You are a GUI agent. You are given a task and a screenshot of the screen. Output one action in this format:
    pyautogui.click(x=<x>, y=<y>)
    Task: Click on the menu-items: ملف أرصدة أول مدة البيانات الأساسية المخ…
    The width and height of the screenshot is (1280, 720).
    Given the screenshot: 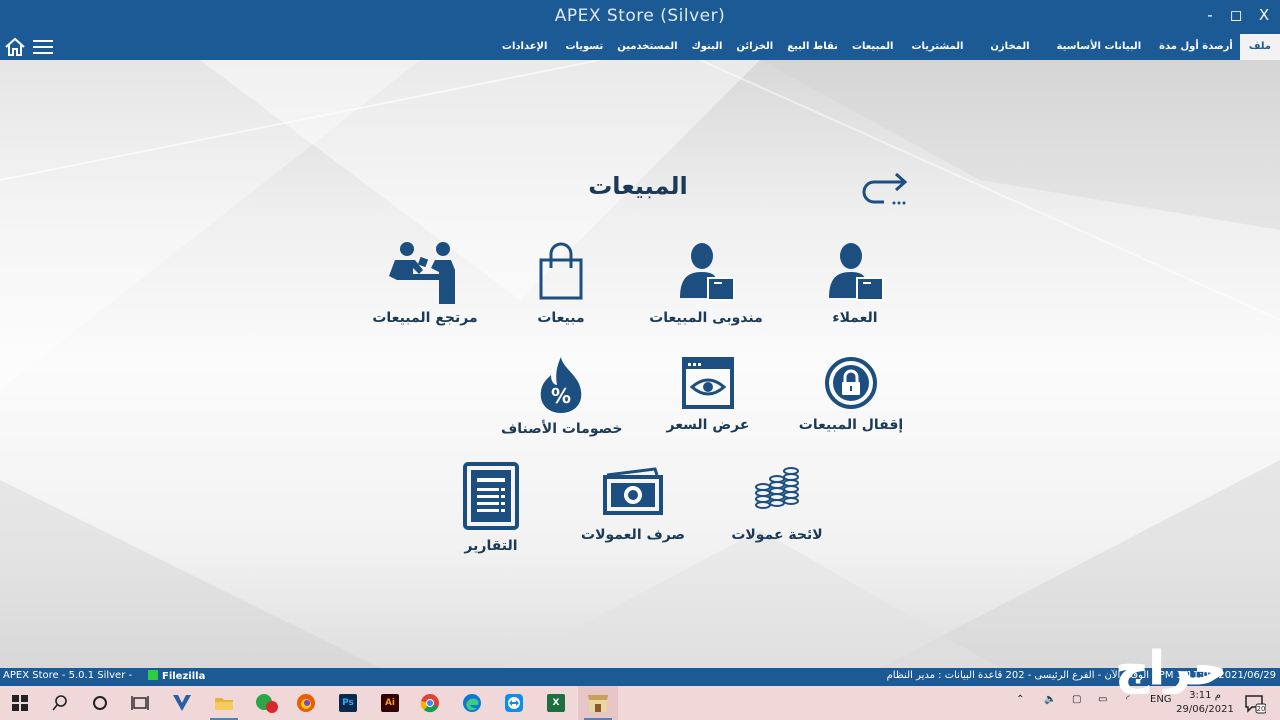 What is the action you would take?
    pyautogui.click(x=885, y=47)
    